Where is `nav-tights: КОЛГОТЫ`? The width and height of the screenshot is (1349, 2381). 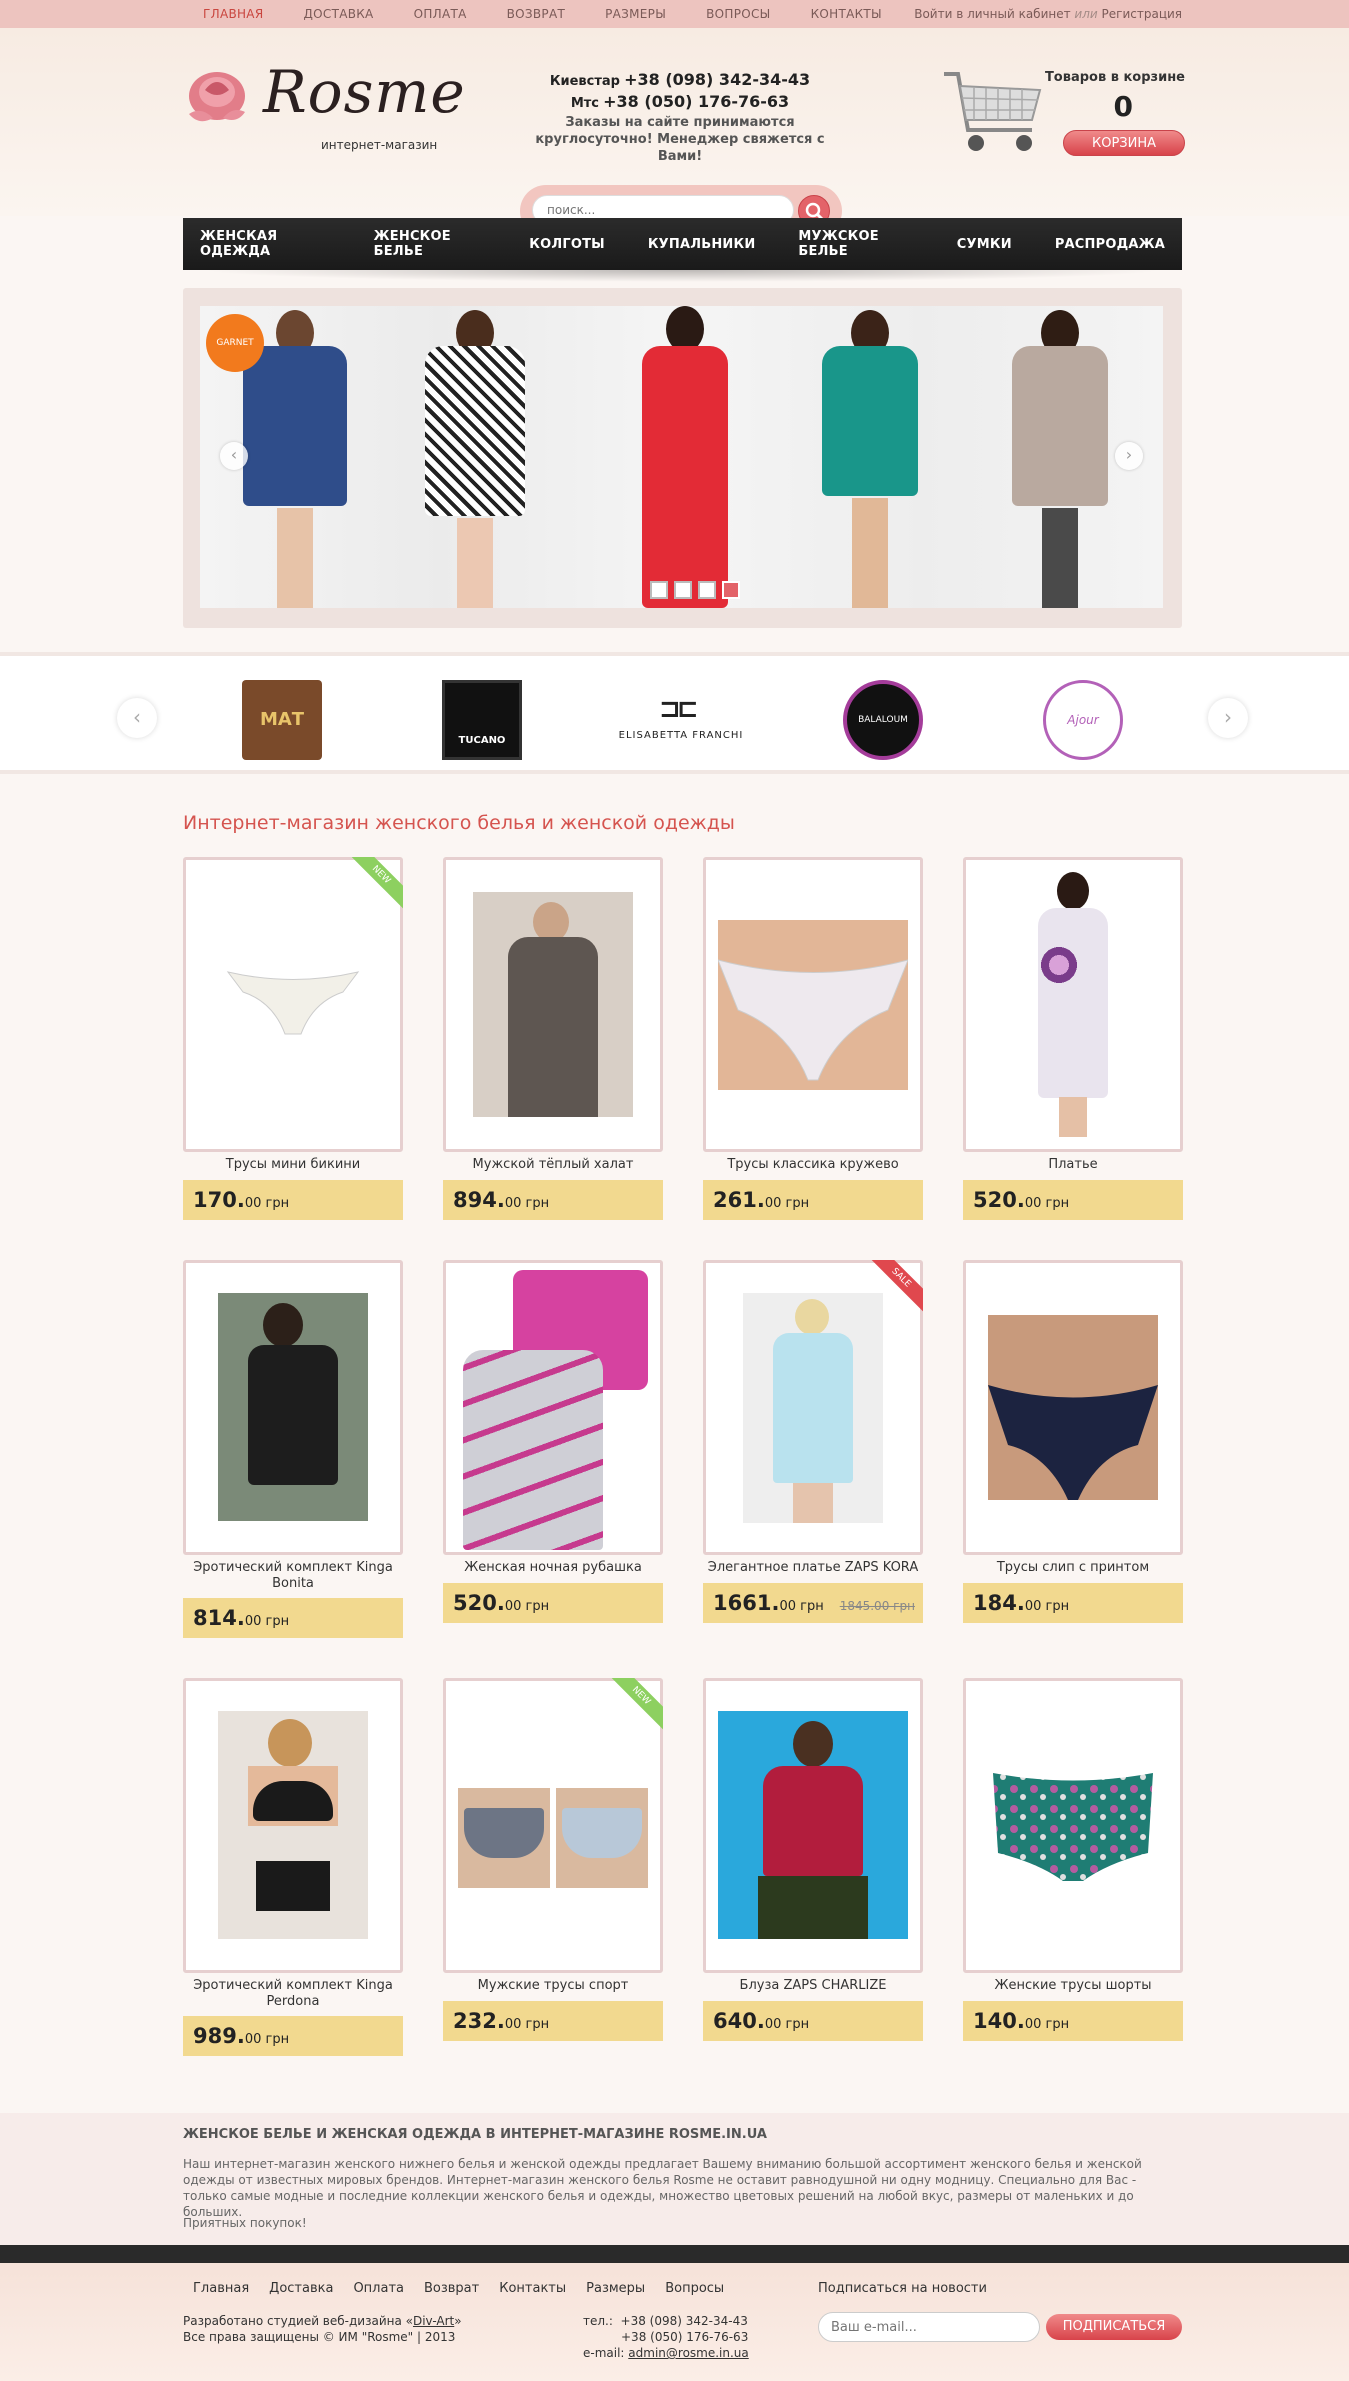 nav-tights: КОЛГОТЫ is located at coordinates (562, 244).